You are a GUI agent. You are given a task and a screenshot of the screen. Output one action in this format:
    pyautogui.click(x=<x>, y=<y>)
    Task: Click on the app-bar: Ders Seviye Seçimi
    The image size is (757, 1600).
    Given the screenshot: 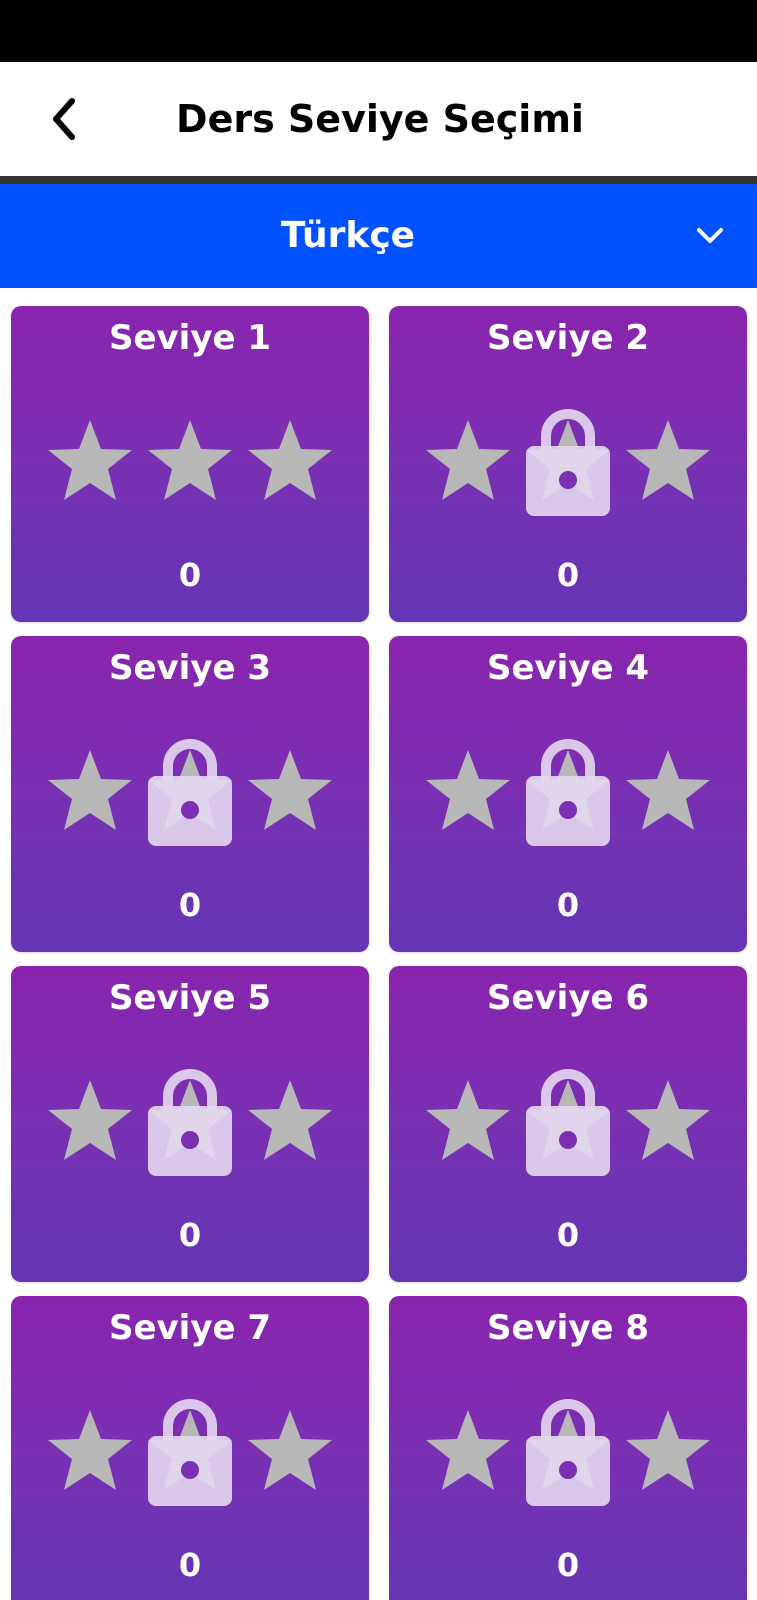 What is the action you would take?
    pyautogui.click(x=378, y=119)
    